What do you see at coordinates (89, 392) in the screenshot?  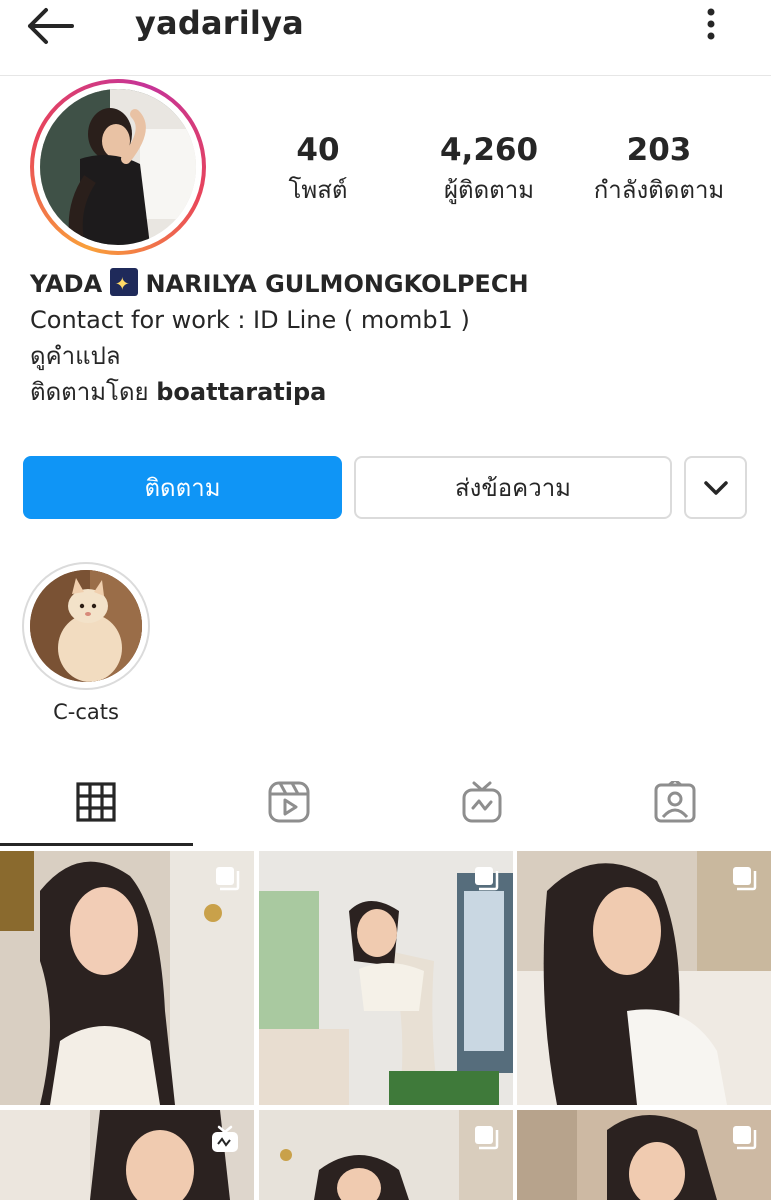 I see `followed-by-prefix: ติดตามโดย` at bounding box center [89, 392].